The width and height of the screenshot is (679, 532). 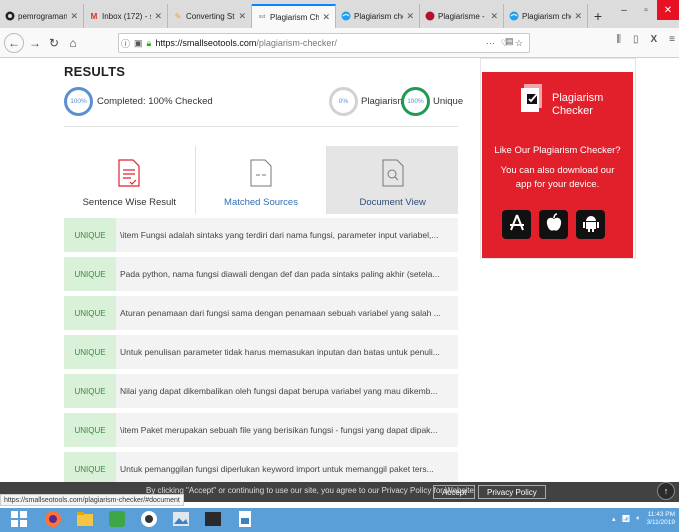 I want to click on start-button, so click(x=19, y=520).